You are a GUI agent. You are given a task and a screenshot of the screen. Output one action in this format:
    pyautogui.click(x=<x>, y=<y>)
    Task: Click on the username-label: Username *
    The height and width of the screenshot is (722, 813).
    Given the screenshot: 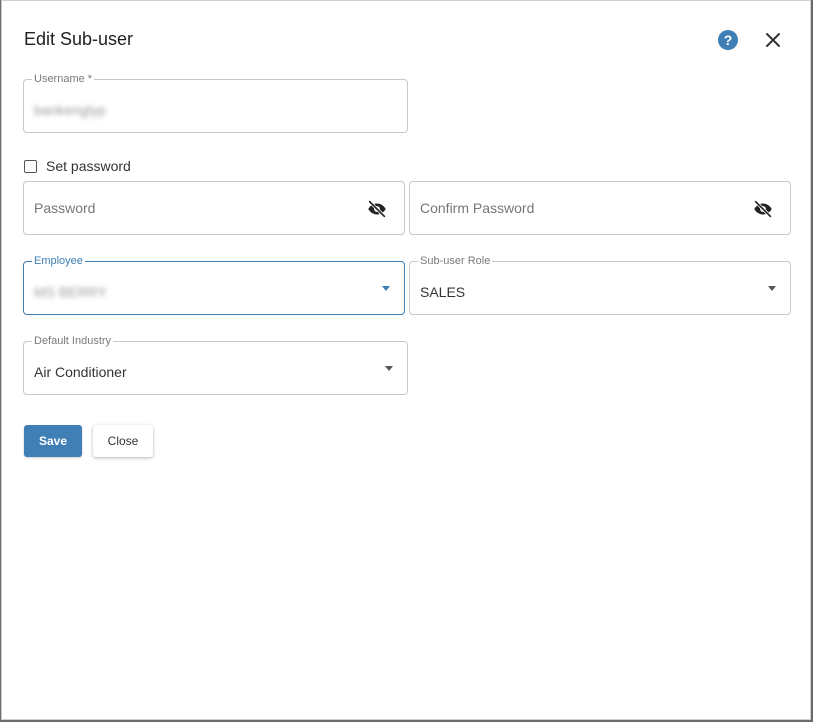 What is the action you would take?
    pyautogui.click(x=63, y=79)
    